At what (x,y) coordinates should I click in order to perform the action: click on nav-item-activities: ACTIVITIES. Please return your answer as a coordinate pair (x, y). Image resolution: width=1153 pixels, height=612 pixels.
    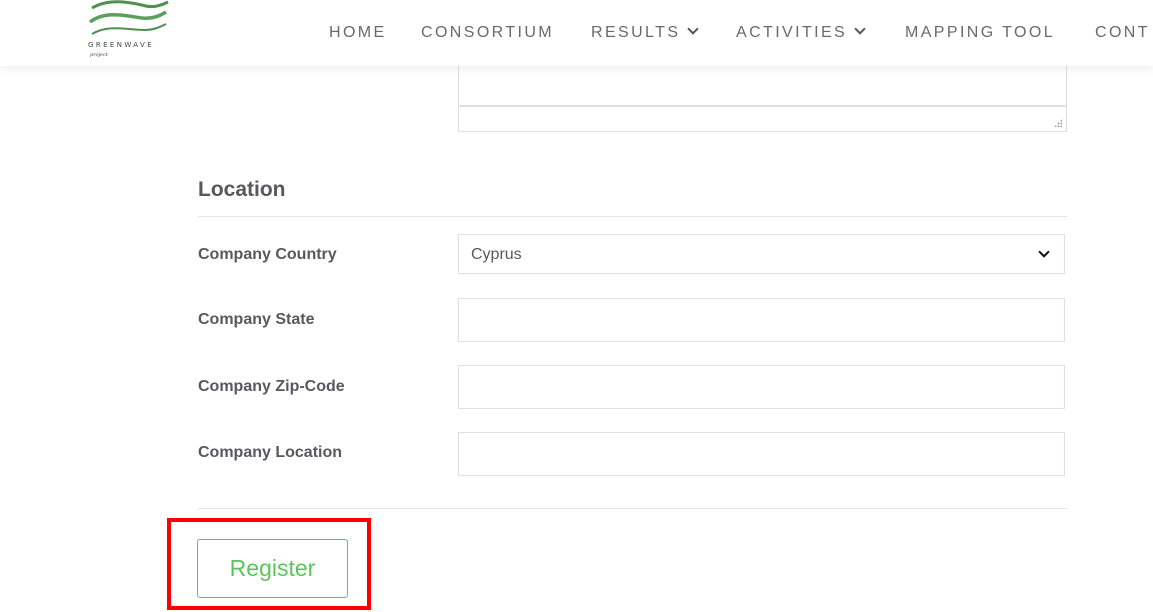
    Looking at the image, I should click on (801, 32).